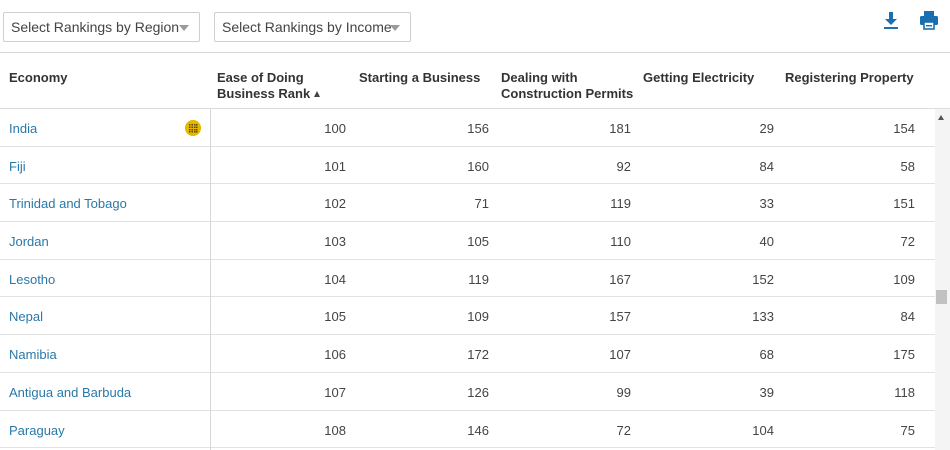  Describe the element at coordinates (478, 317) in the screenshot. I see `cell-starting-business: 109` at that location.